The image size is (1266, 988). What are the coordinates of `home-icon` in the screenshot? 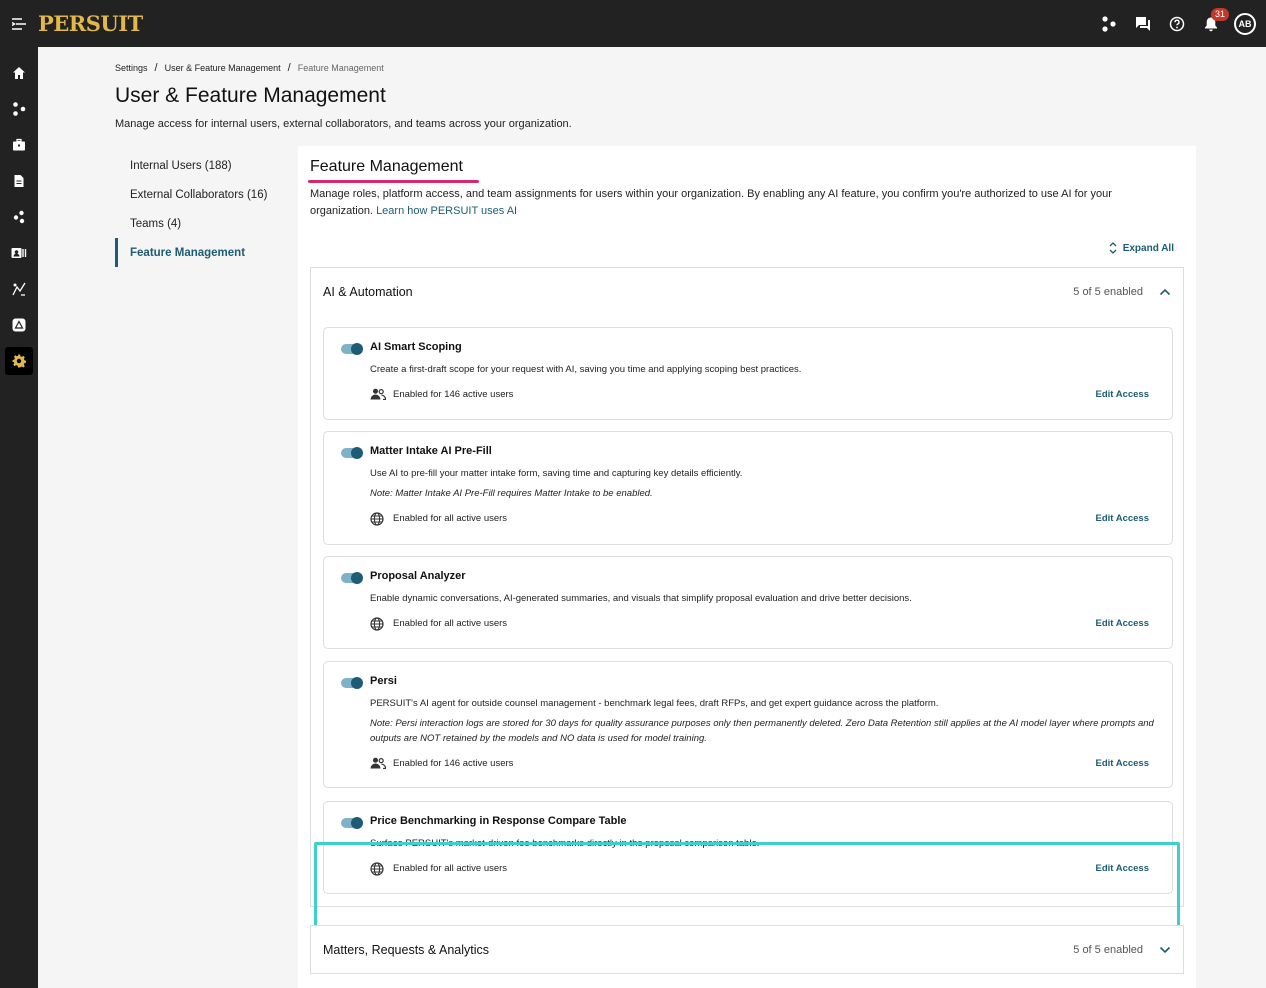 It's located at (19, 73).